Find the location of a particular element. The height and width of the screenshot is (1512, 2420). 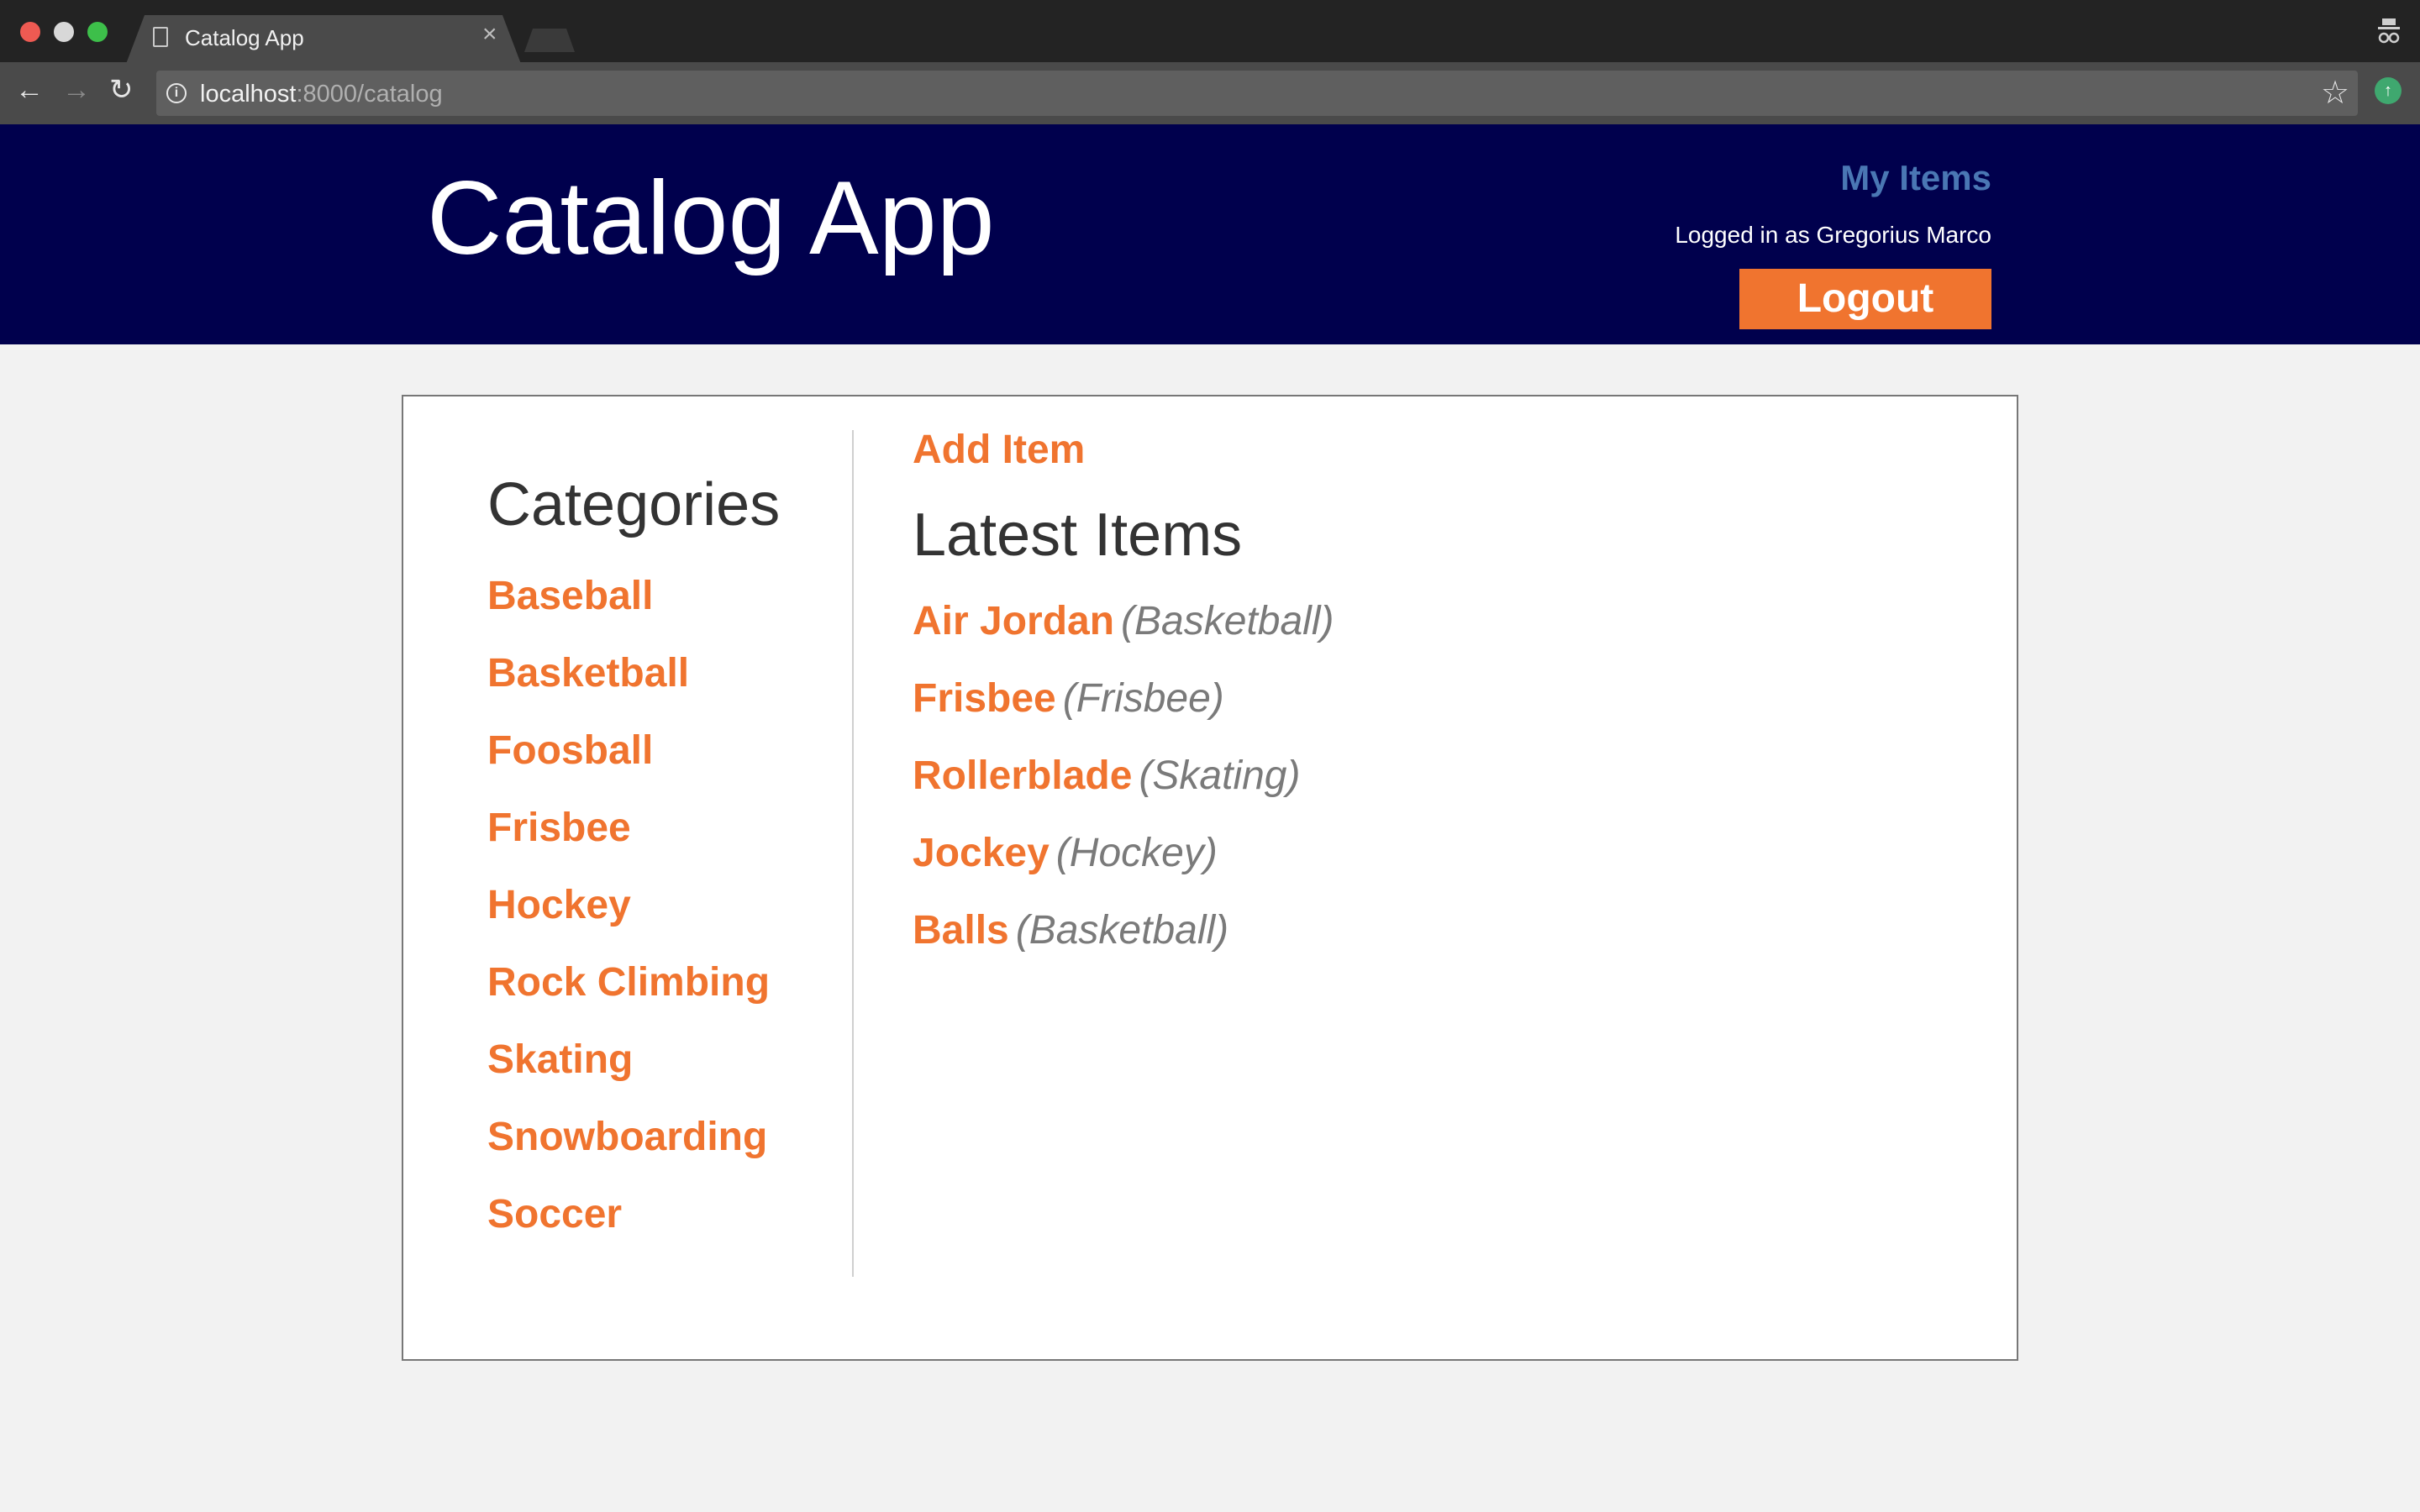

item-link: Balls is located at coordinates (961, 930).